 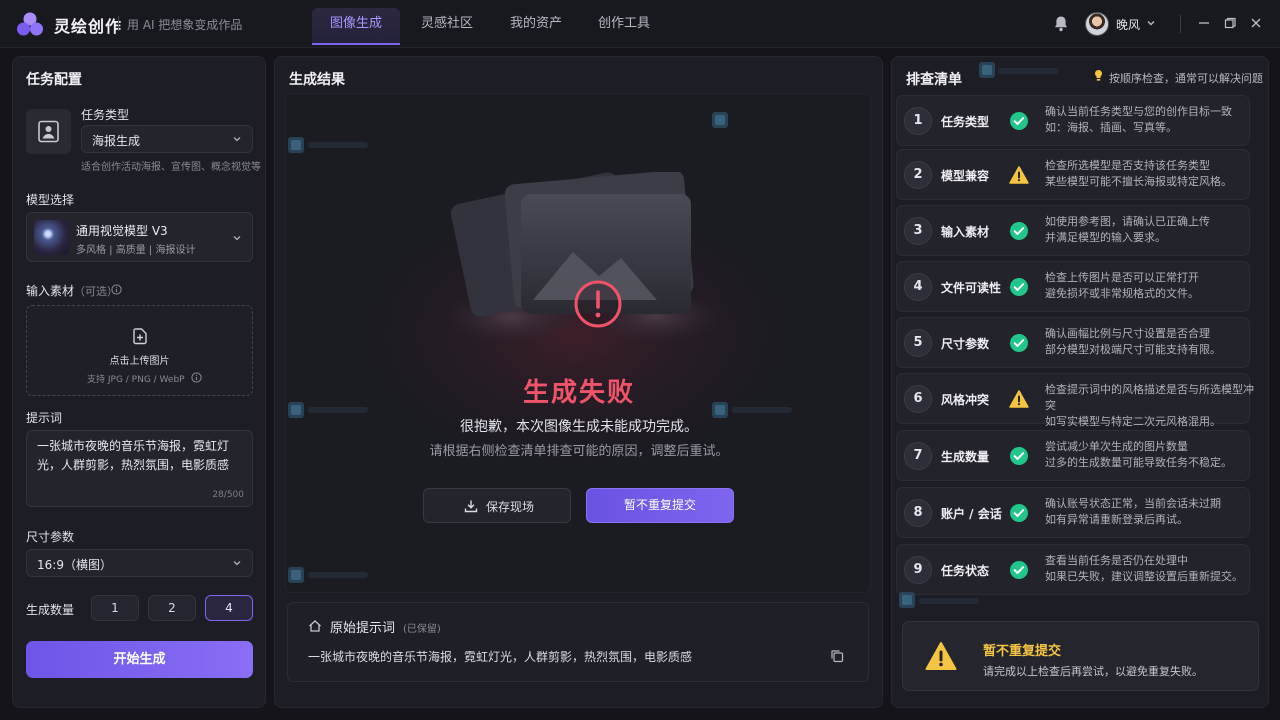 What do you see at coordinates (965, 122) in the screenshot?
I see `step-name: 任务类型` at bounding box center [965, 122].